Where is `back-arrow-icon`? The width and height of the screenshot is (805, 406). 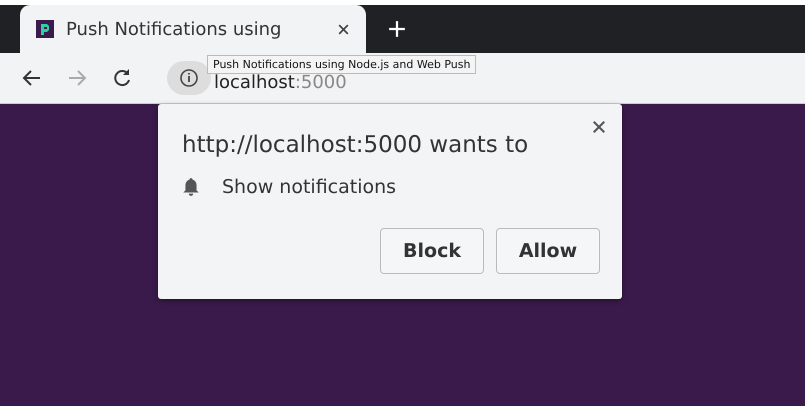 back-arrow-icon is located at coordinates (32, 78).